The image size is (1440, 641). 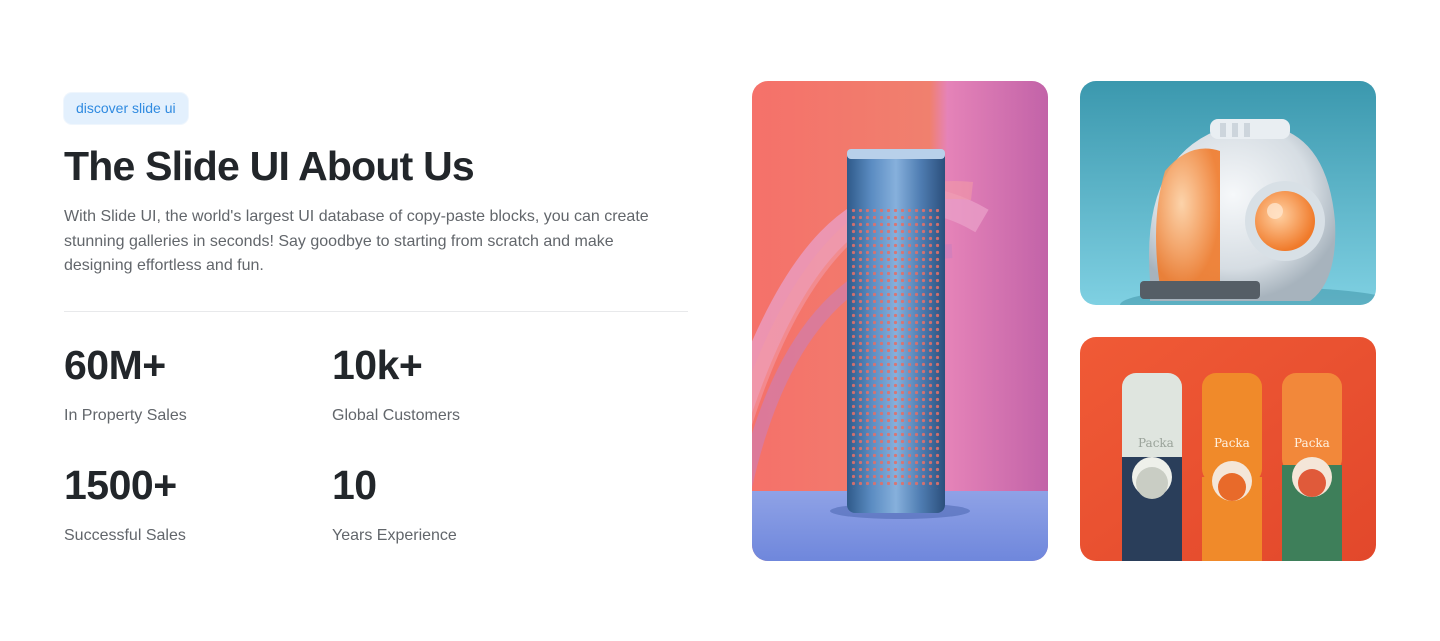 I want to click on page-title: The Slide UI About Us, so click(x=269, y=166).